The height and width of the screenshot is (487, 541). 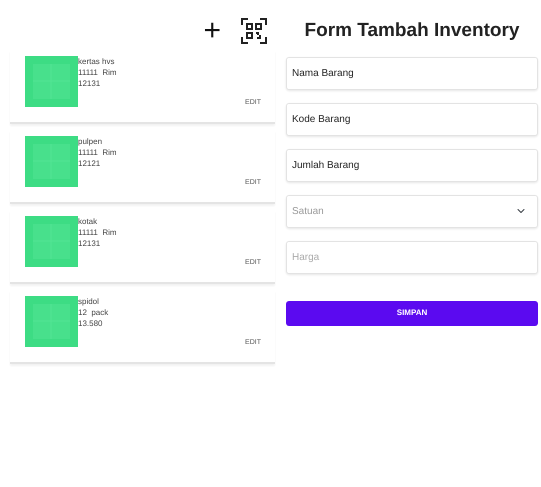 What do you see at coordinates (411, 31) in the screenshot?
I see `form-title: Form Tambah Inventory` at bounding box center [411, 31].